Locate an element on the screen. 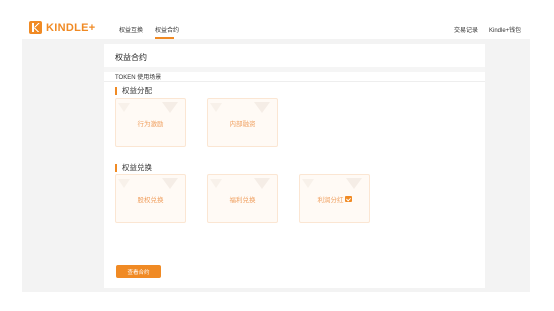 The image size is (554, 311). card-welfare-exchange: 福利兑换 is located at coordinates (242, 198).